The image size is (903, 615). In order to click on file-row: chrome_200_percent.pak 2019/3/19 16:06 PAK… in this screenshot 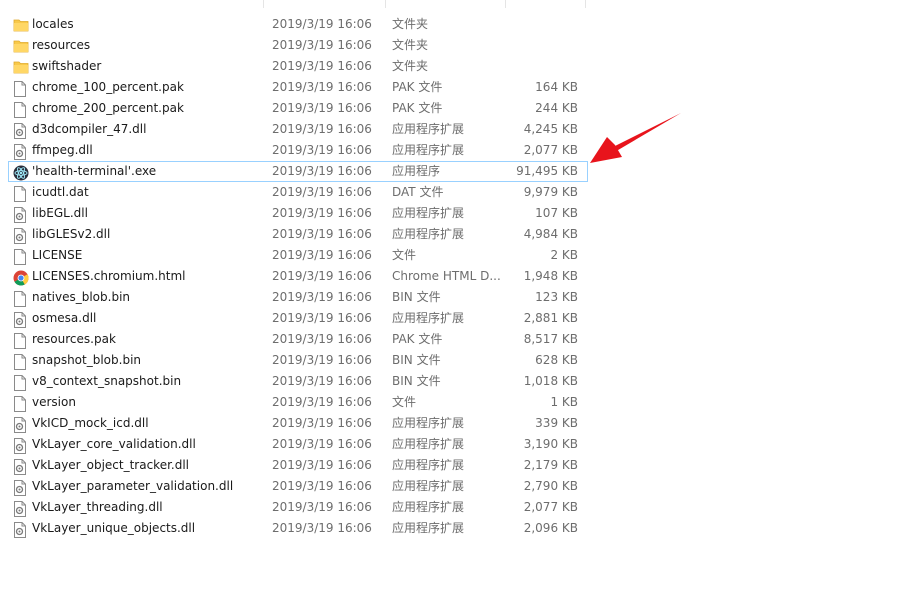, I will do `click(298, 108)`.